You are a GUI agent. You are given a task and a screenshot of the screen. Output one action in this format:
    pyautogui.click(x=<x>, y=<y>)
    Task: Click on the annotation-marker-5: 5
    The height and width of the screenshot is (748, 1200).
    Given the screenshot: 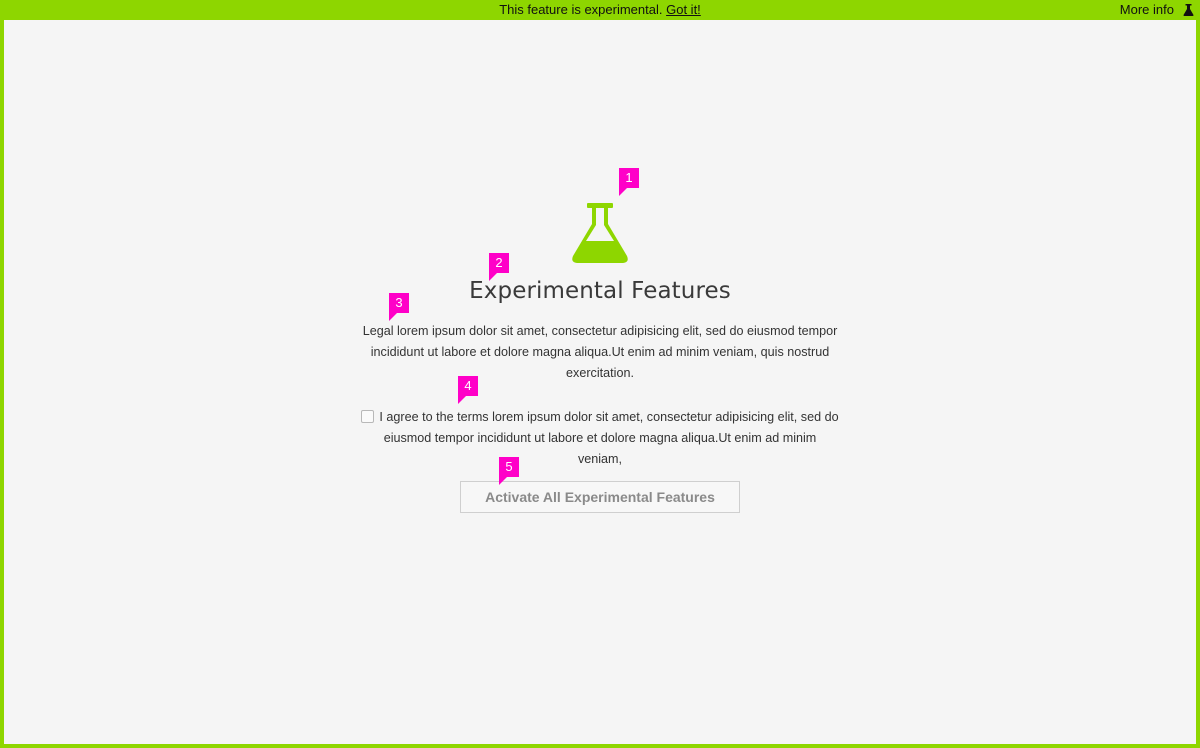 What is the action you would take?
    pyautogui.click(x=509, y=471)
    